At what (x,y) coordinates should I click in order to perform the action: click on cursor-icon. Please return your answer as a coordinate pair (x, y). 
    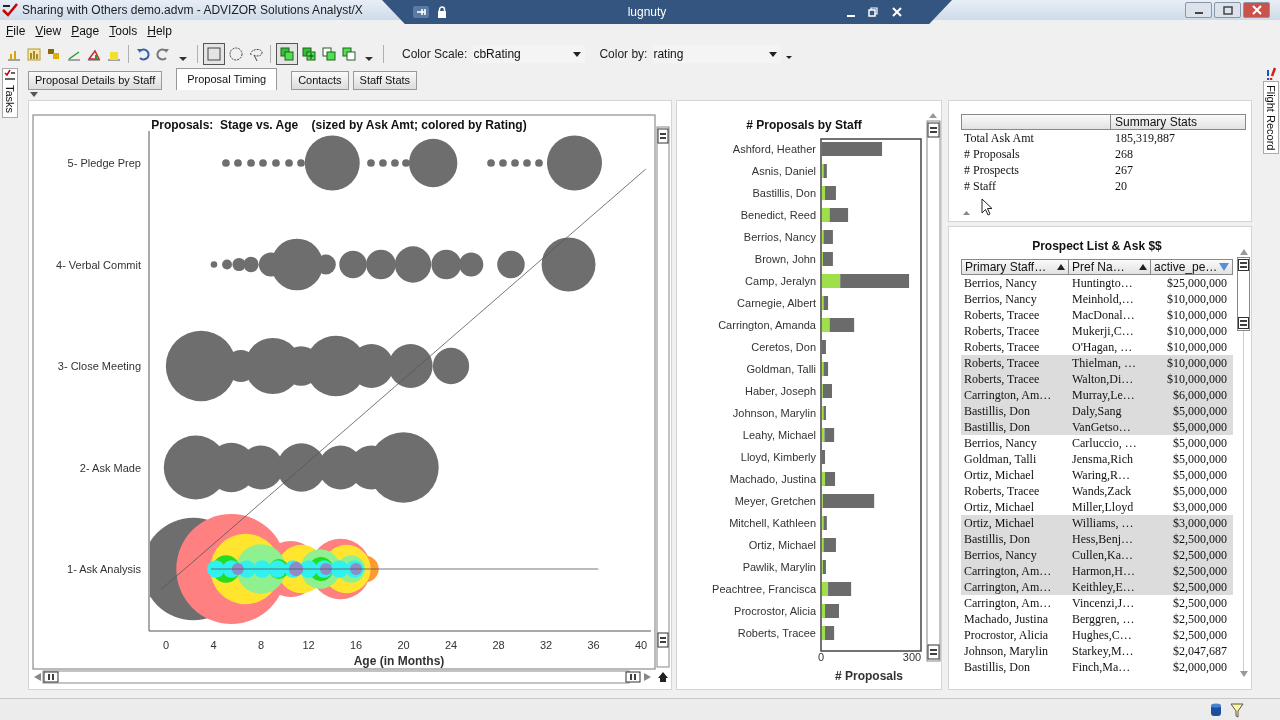
    Looking at the image, I should click on (987, 207).